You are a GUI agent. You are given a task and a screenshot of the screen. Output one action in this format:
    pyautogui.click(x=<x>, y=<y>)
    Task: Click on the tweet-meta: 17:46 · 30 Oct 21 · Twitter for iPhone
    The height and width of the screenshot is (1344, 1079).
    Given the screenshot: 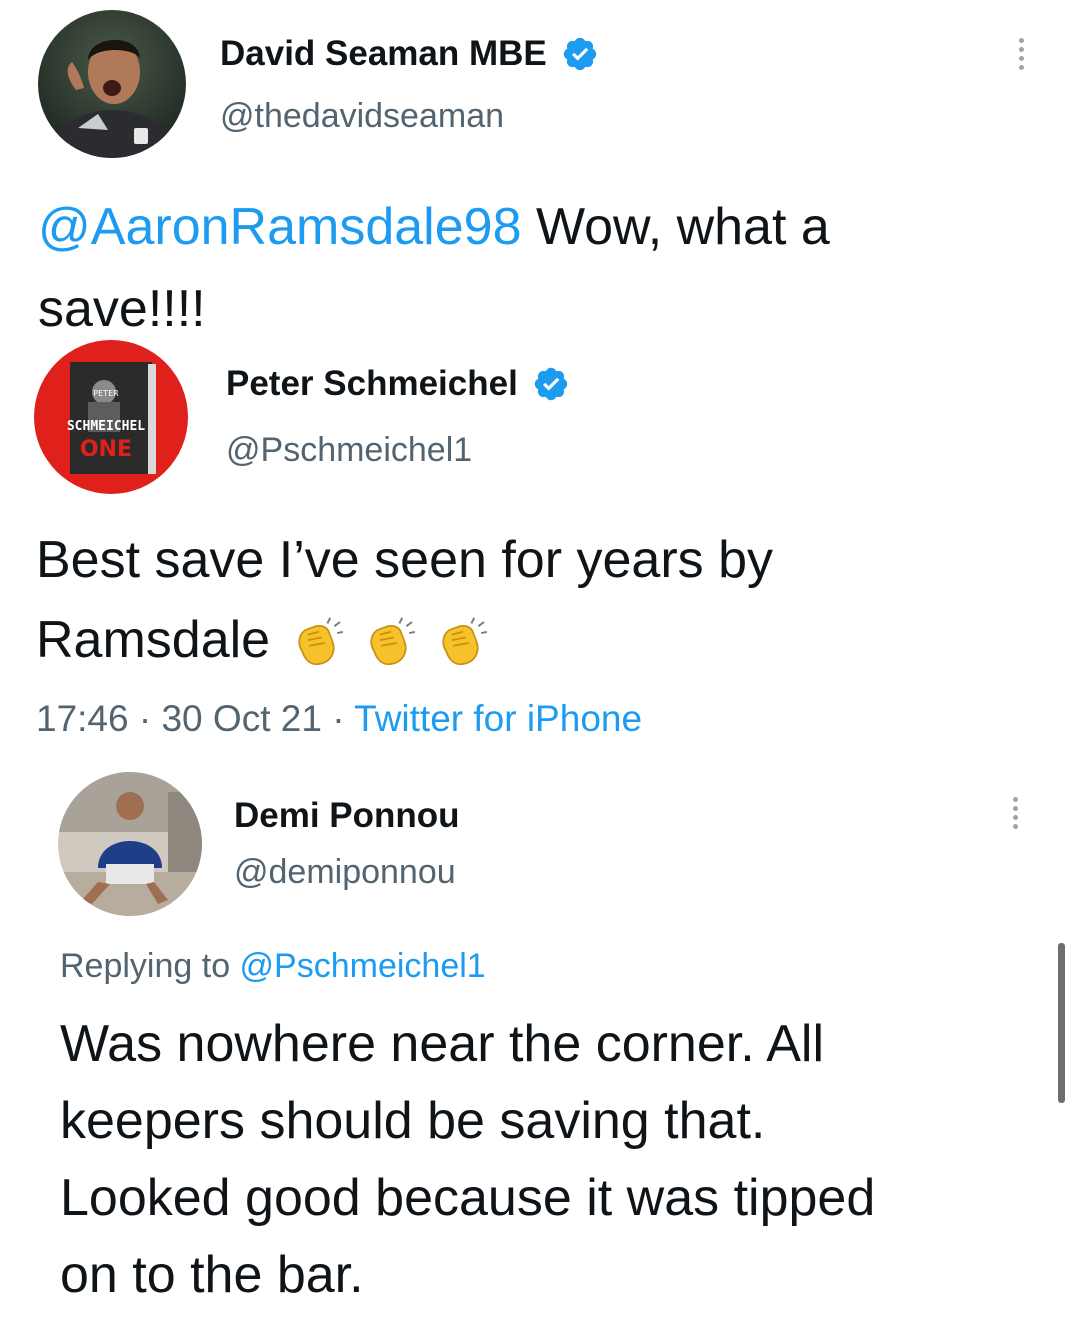 What is the action you would take?
    pyautogui.click(x=339, y=719)
    